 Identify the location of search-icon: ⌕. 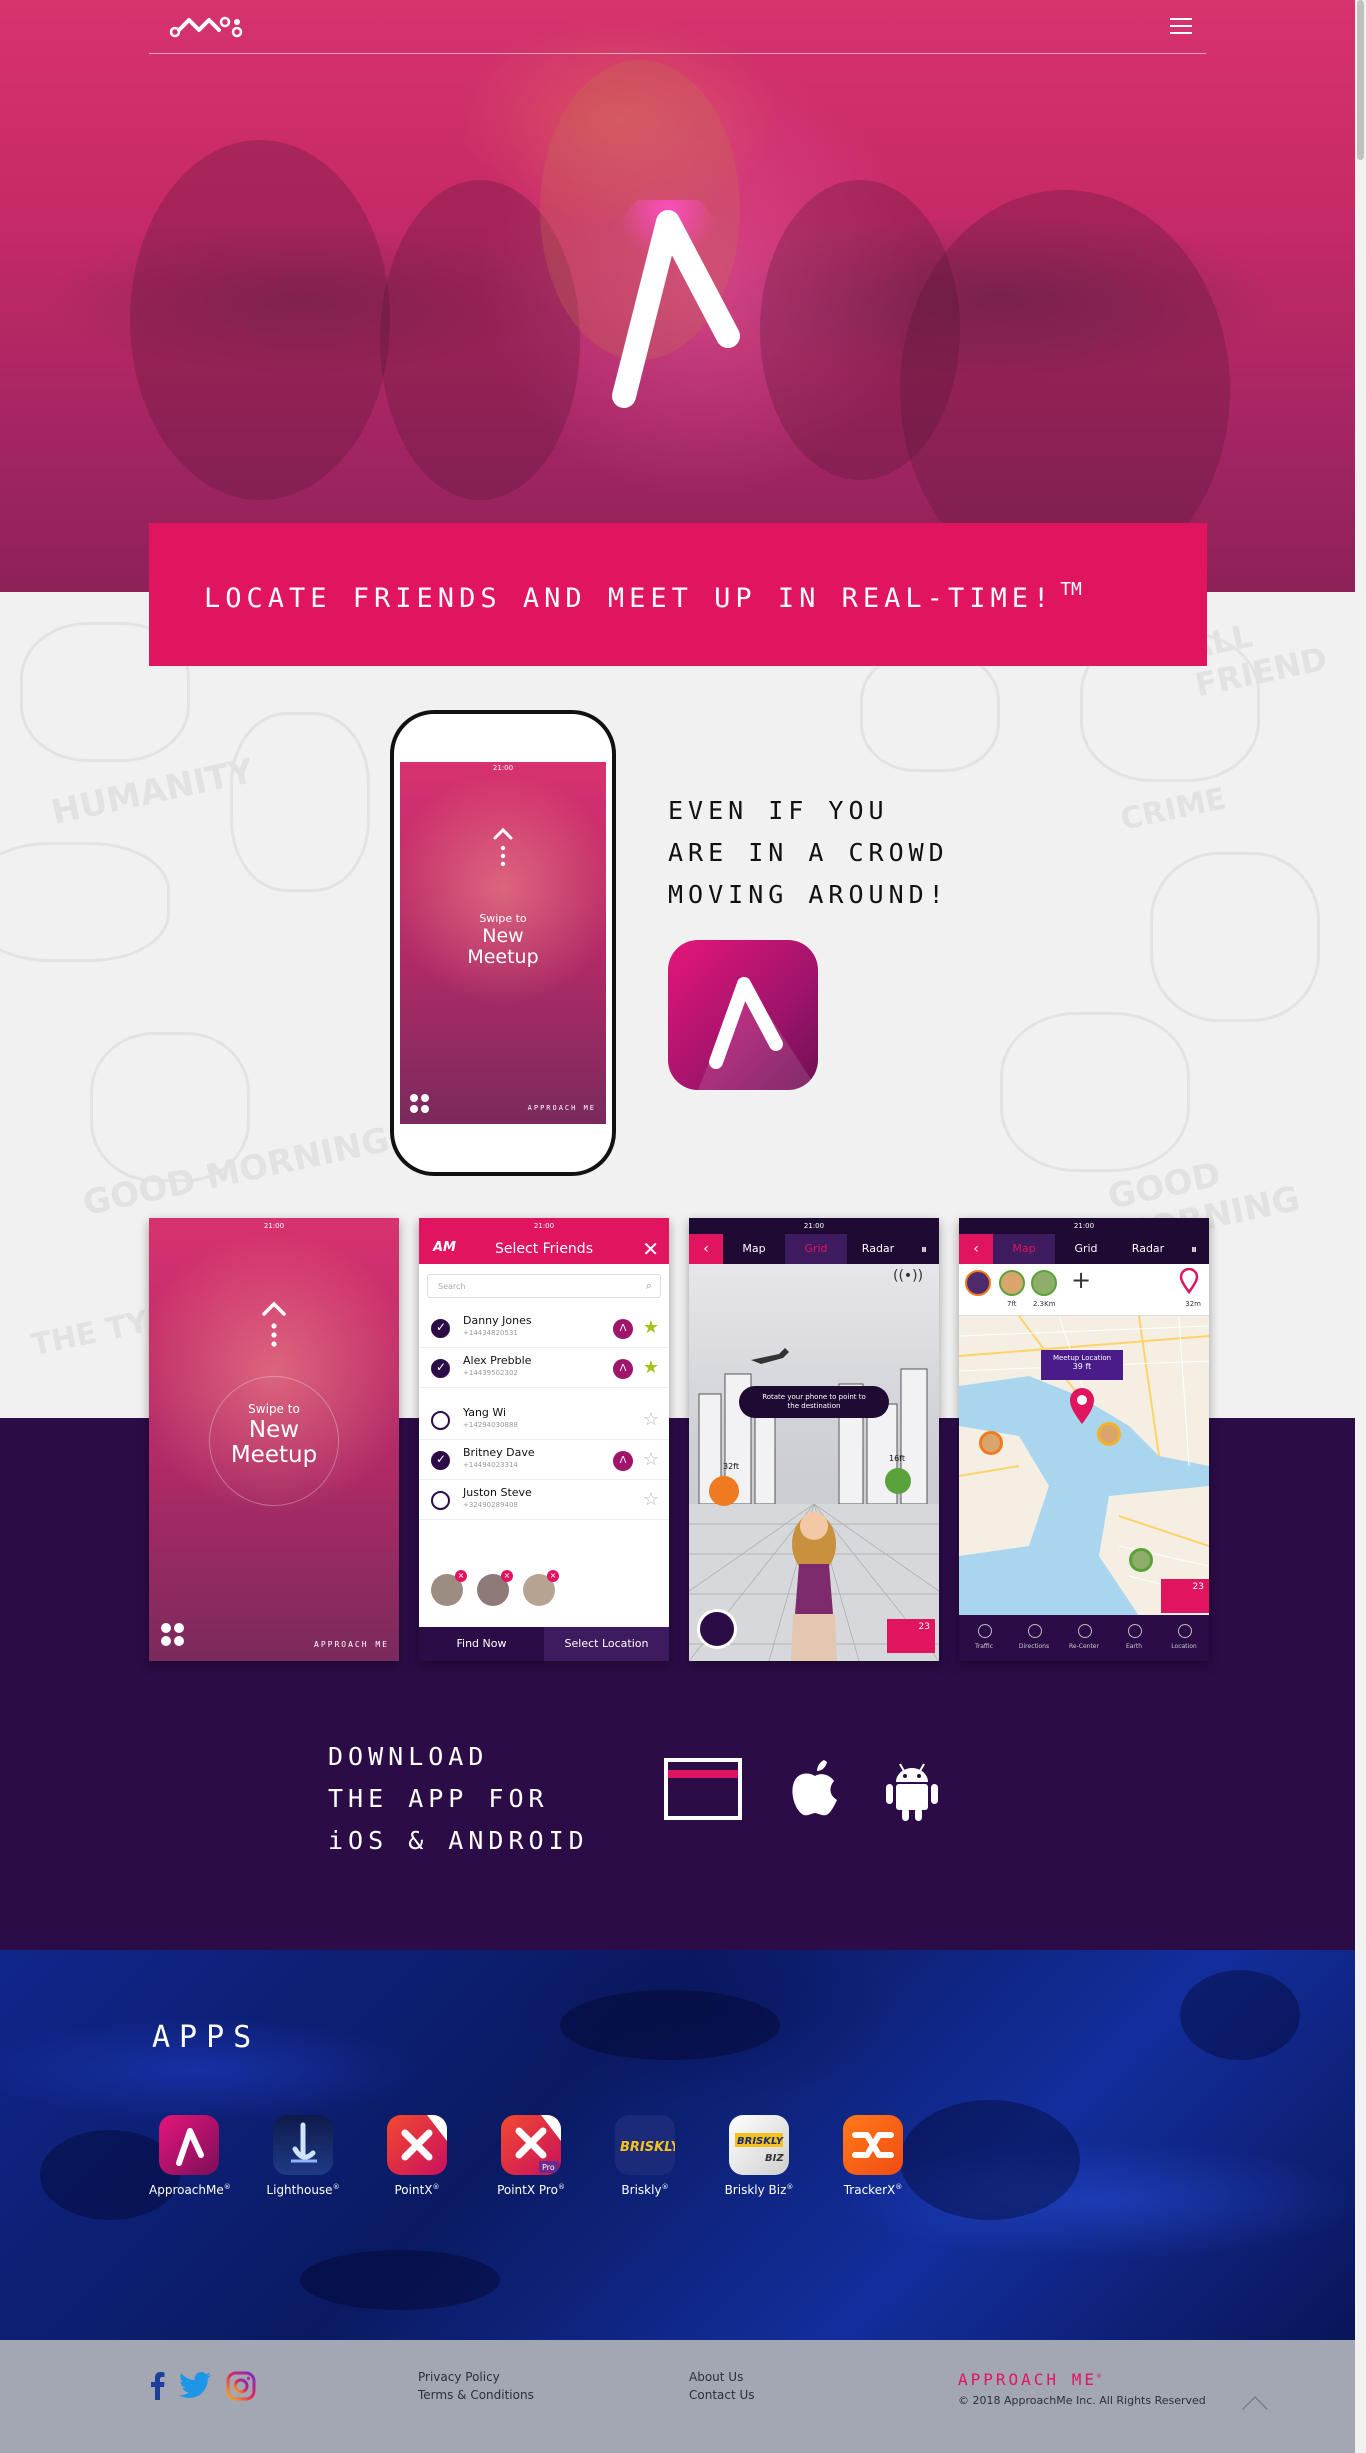
(648, 1285).